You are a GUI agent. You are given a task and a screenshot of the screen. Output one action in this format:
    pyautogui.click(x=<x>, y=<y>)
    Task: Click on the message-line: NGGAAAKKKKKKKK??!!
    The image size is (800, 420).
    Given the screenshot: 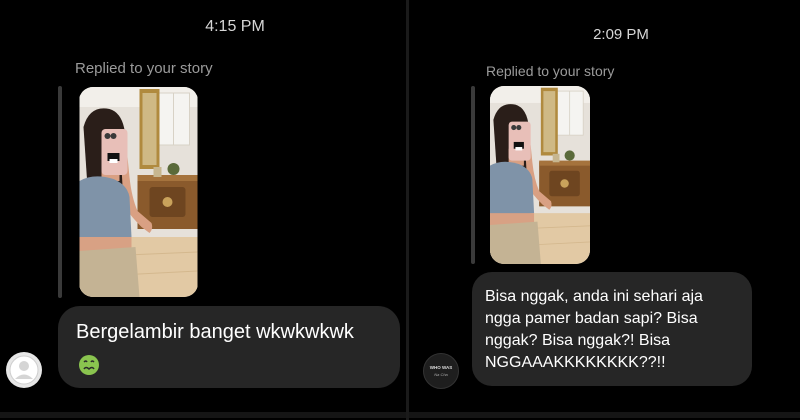 What is the action you would take?
    pyautogui.click(x=575, y=362)
    